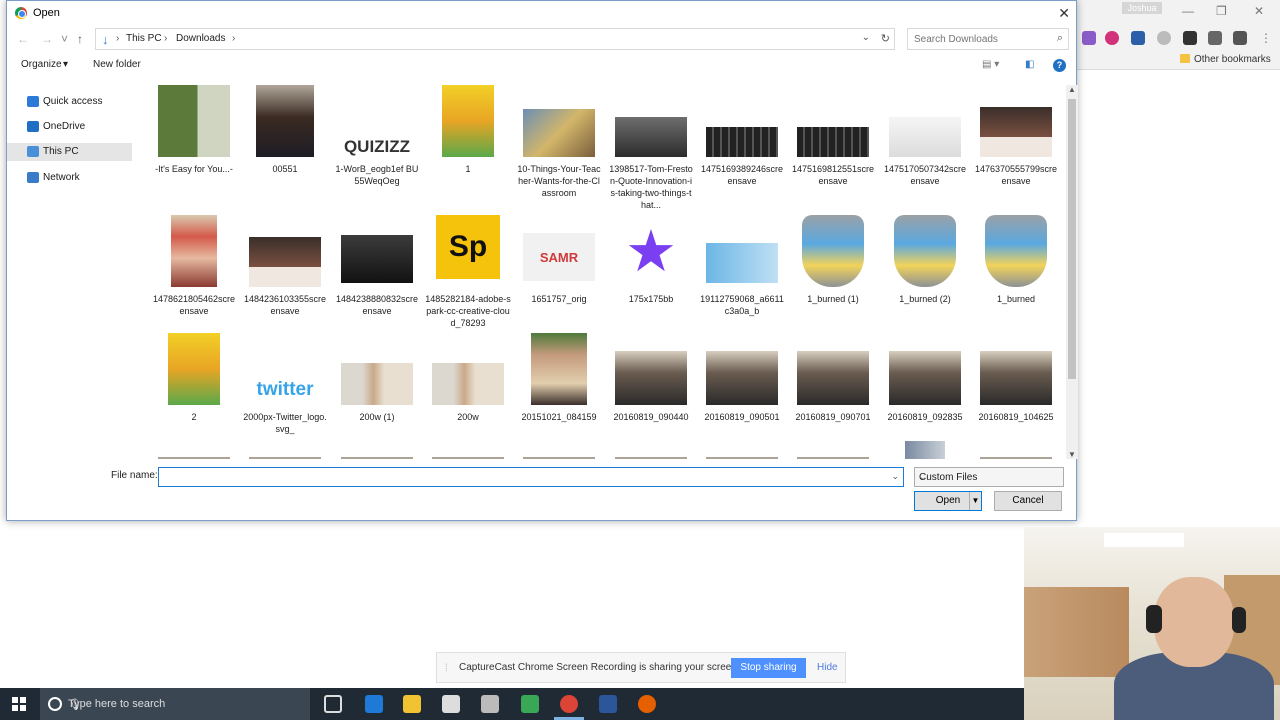  I want to click on search-icon: ⌕, so click(1060, 38).